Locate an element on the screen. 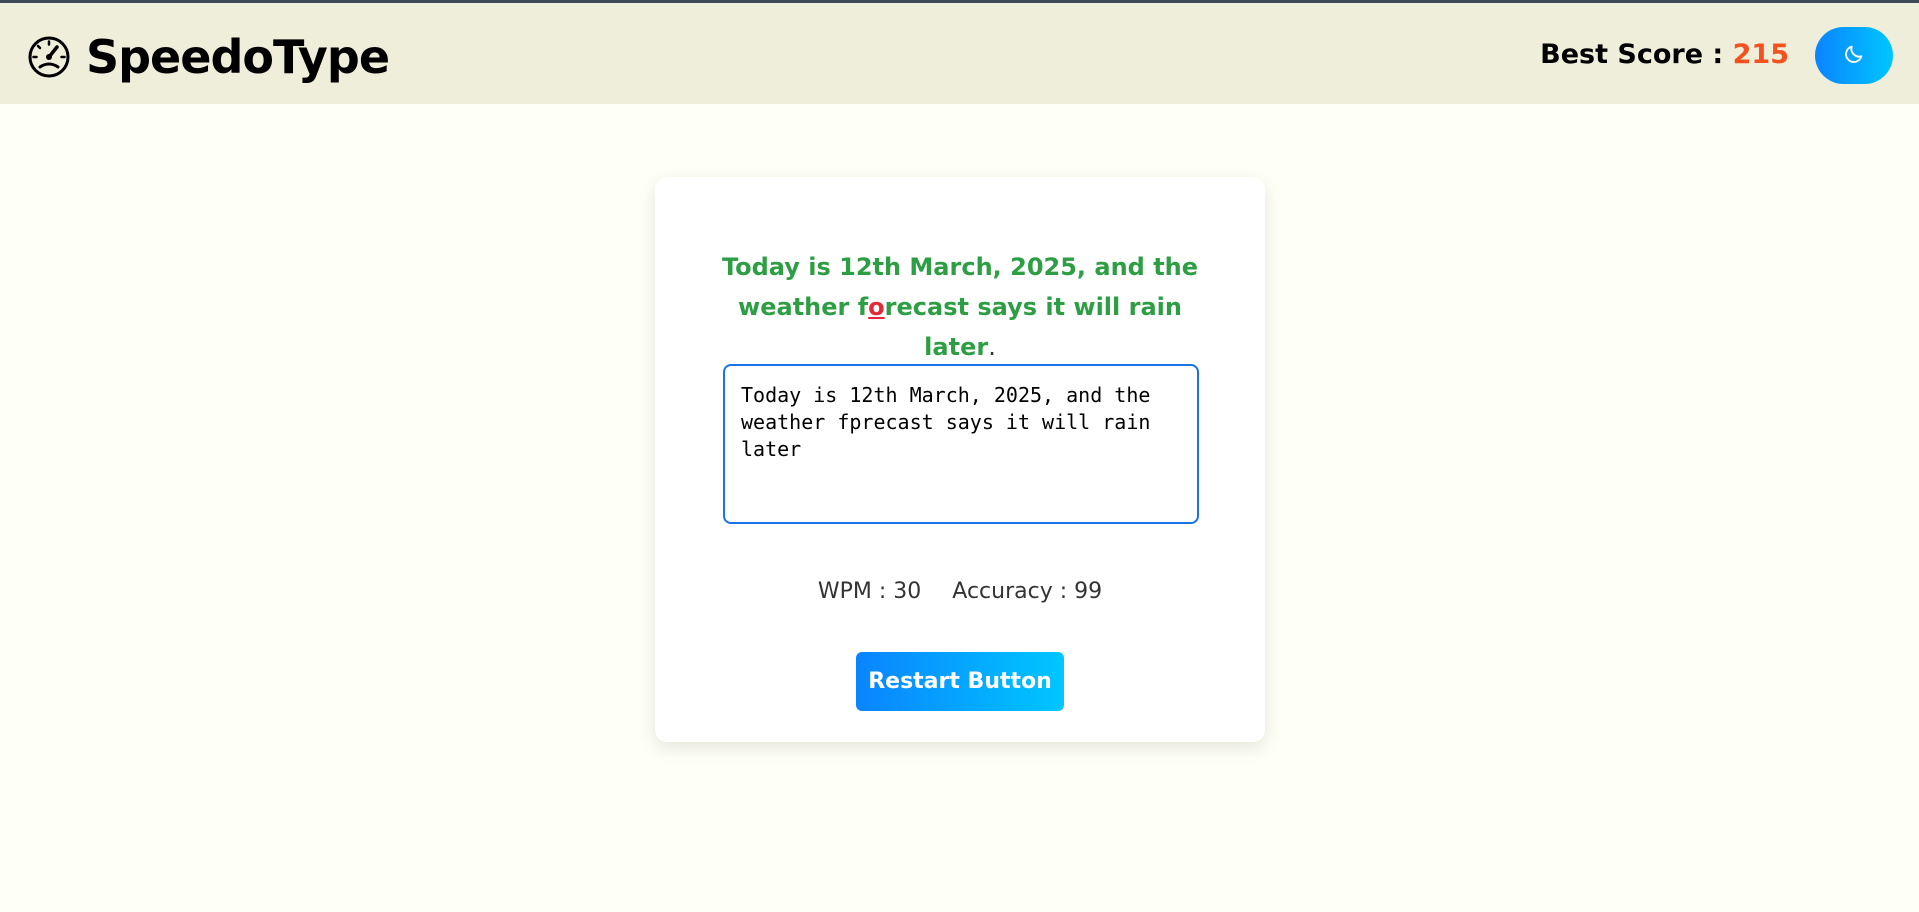  passage-pending: . is located at coordinates (992, 347).